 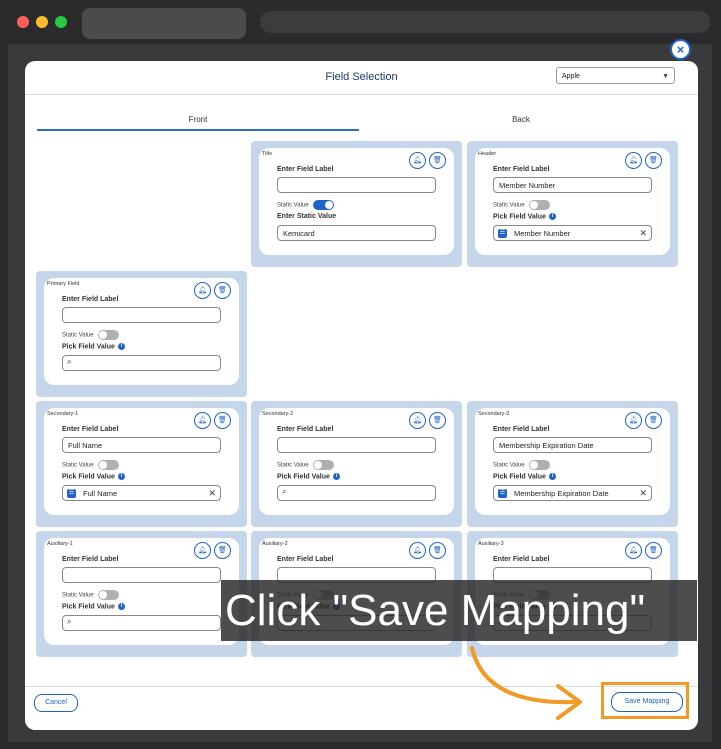 I want to click on tab-front: Front, so click(x=198, y=119).